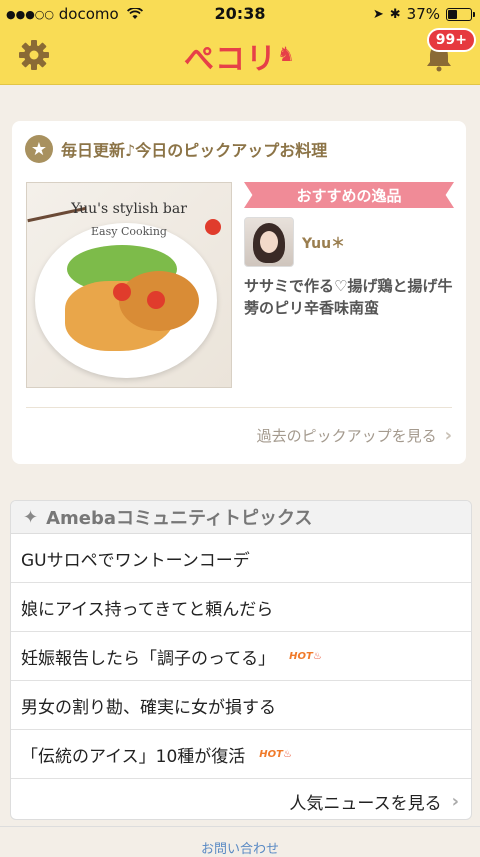  What do you see at coordinates (346, 436) in the screenshot?
I see `past-pickups-label: 過去のピックアップを見る` at bounding box center [346, 436].